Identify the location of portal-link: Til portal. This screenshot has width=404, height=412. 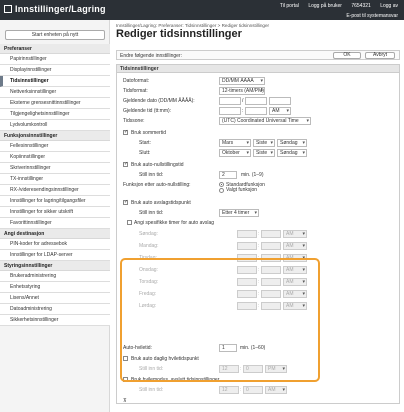
(289, 6).